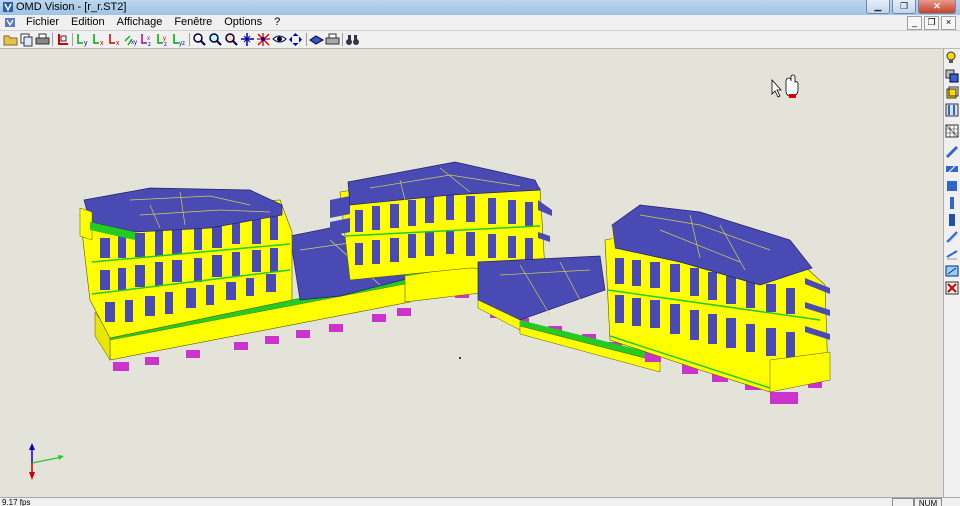  What do you see at coordinates (42, 22) in the screenshot?
I see `menu-fichier: Fichier` at bounding box center [42, 22].